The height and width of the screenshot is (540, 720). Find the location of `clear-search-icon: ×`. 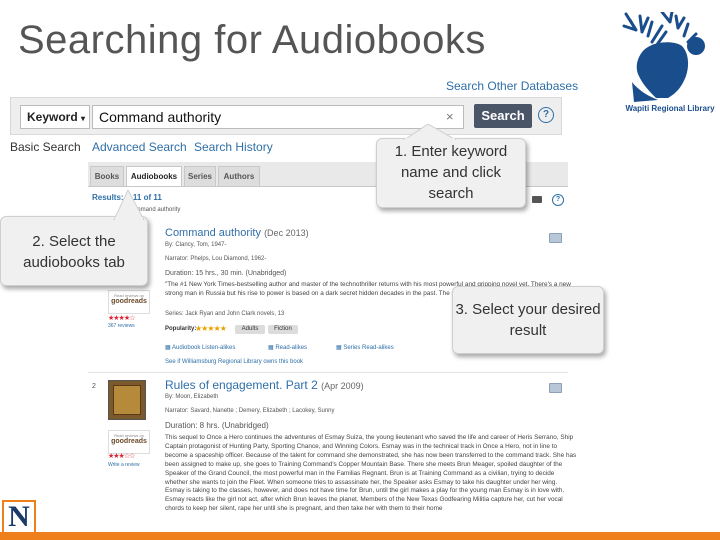

clear-search-icon: × is located at coordinates (450, 116).